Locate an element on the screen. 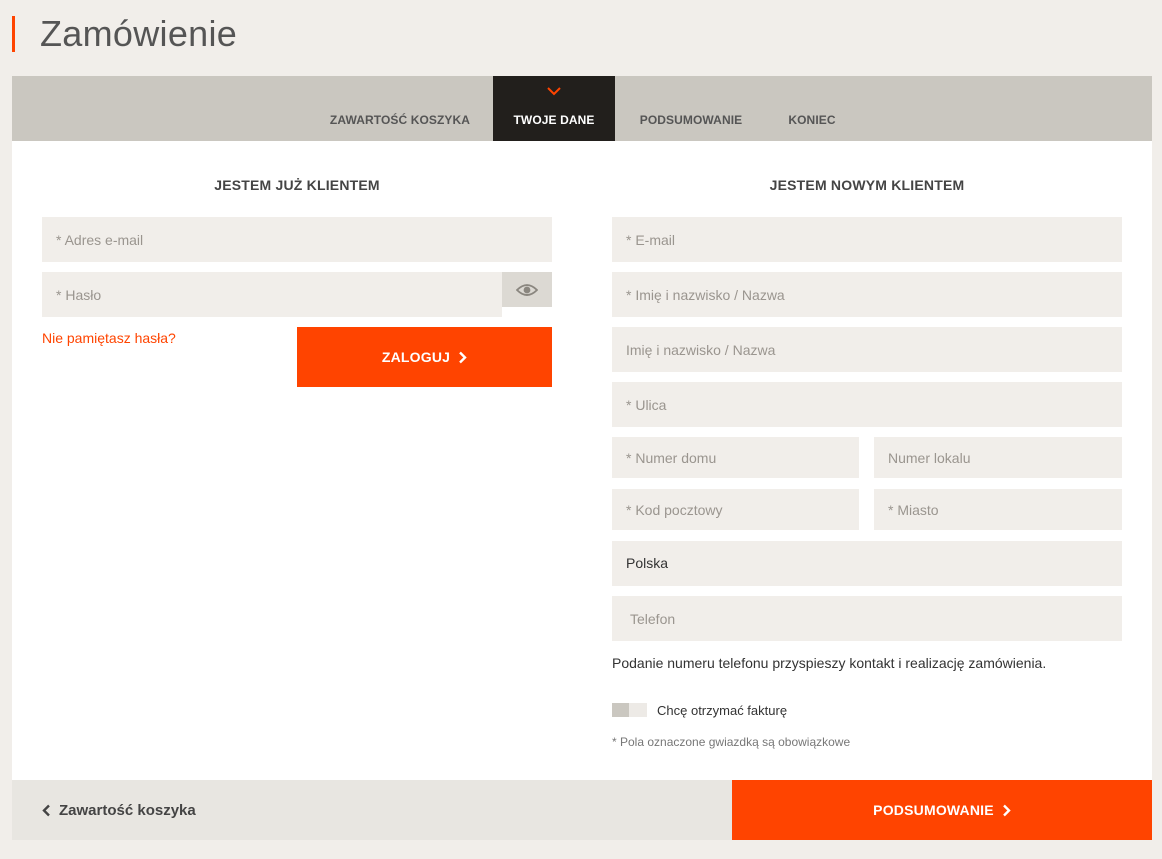  register-email-input is located at coordinates (867, 239).